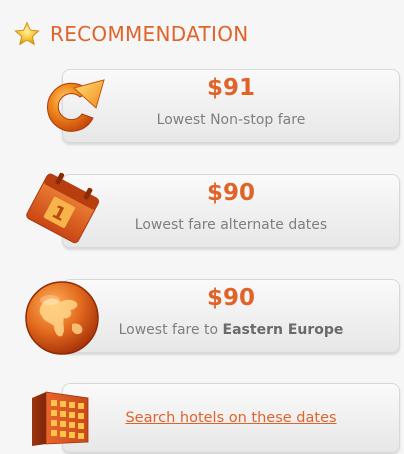  What do you see at coordinates (231, 225) in the screenshot?
I see `alternate-dates-label: Lowest fare alternate dates` at bounding box center [231, 225].